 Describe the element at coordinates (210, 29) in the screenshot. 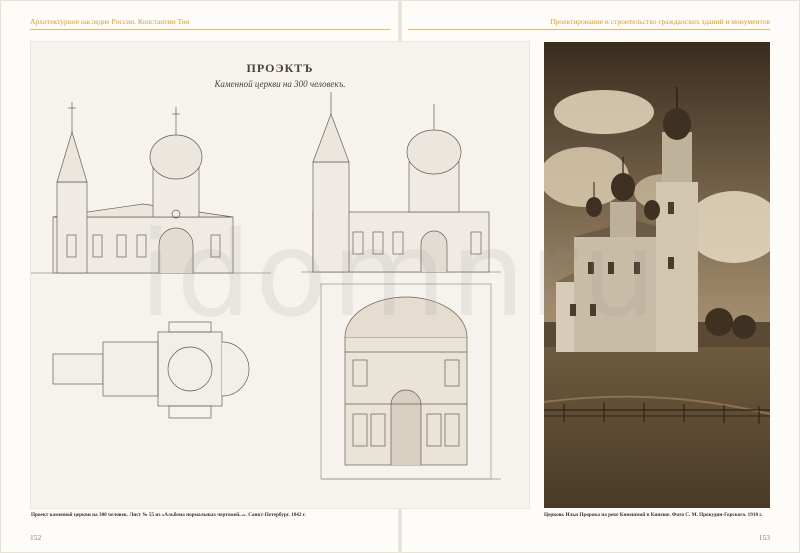

I see `left-header-rule` at that location.